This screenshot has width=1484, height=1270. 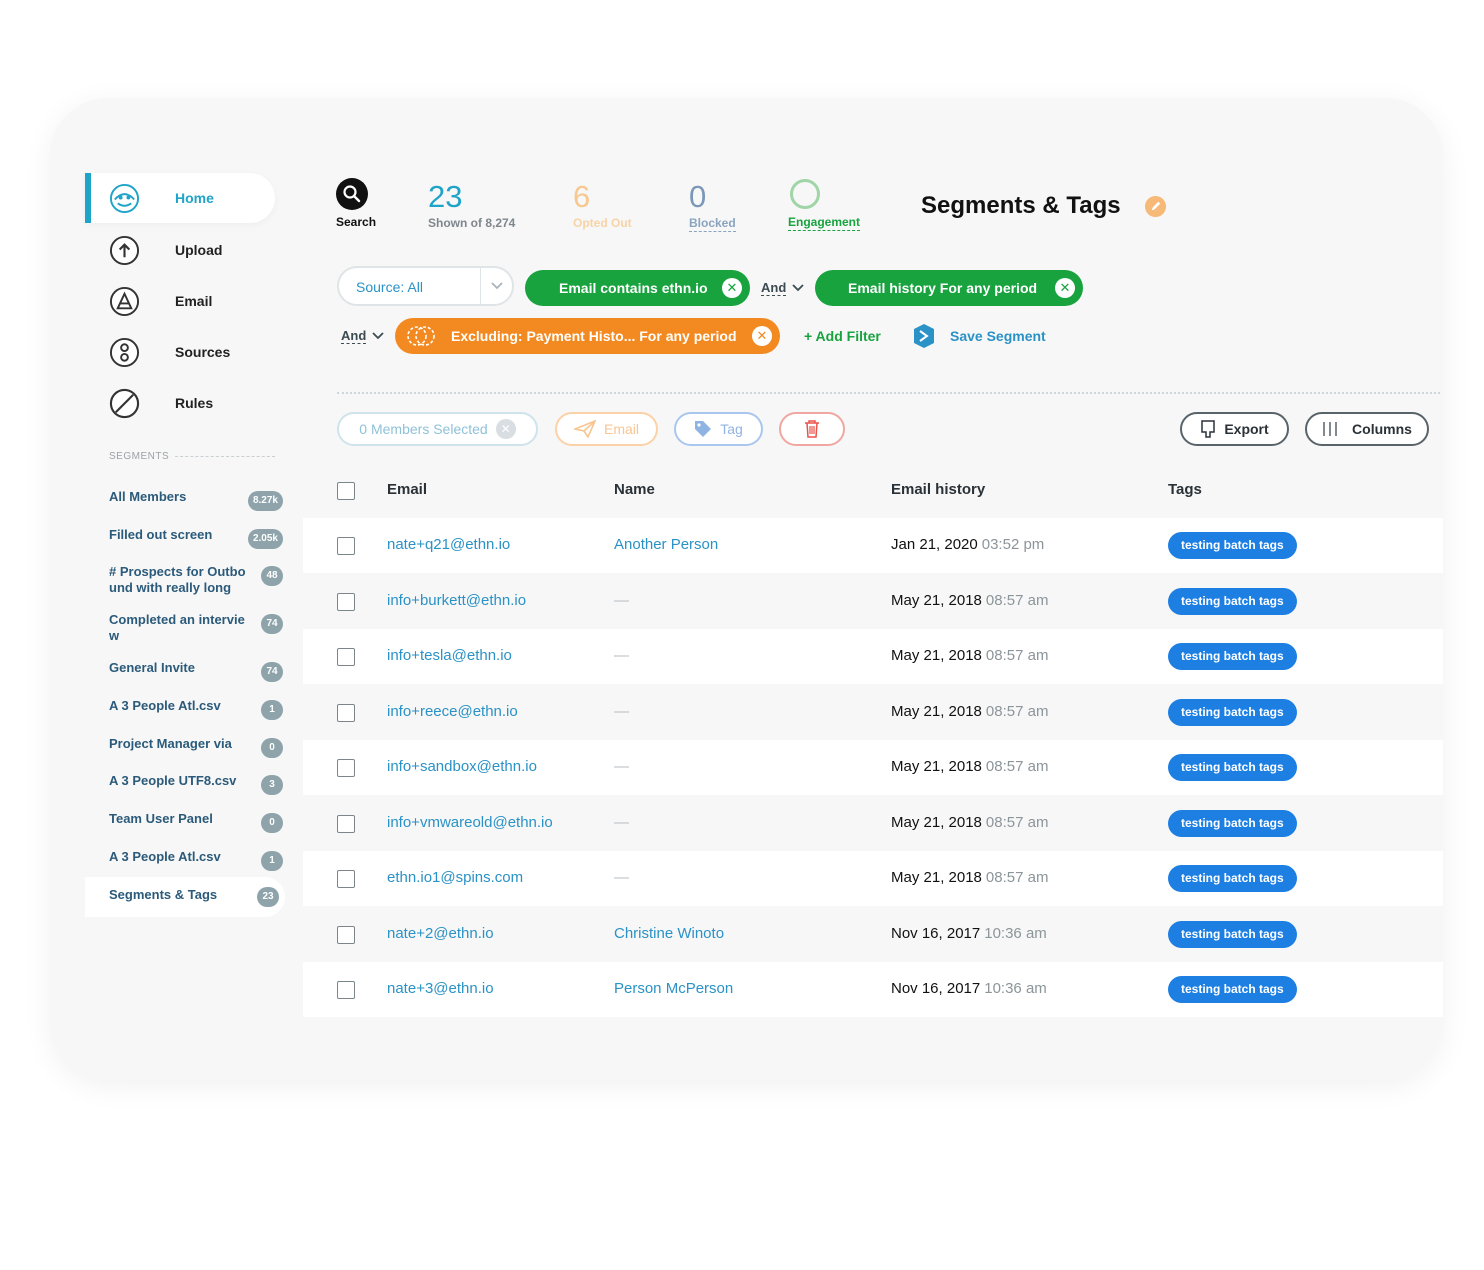 I want to click on segment-item: All Members 8.27k, so click(x=196, y=500).